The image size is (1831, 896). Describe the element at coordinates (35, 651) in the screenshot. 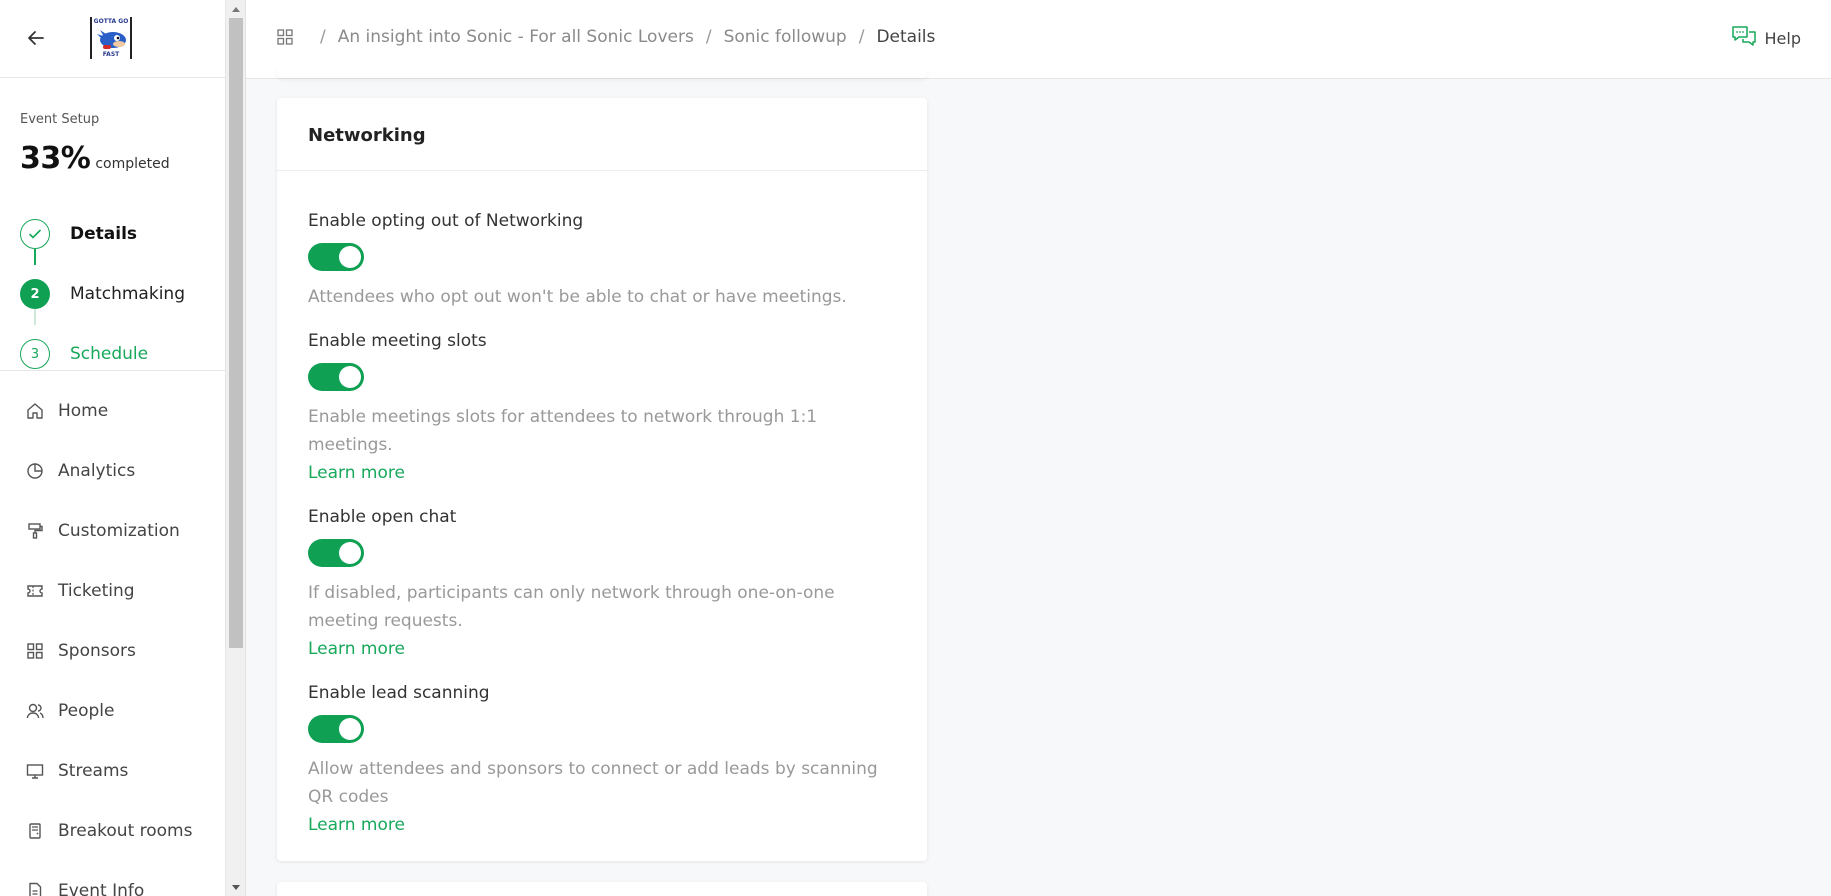

I see `grid-icon` at that location.